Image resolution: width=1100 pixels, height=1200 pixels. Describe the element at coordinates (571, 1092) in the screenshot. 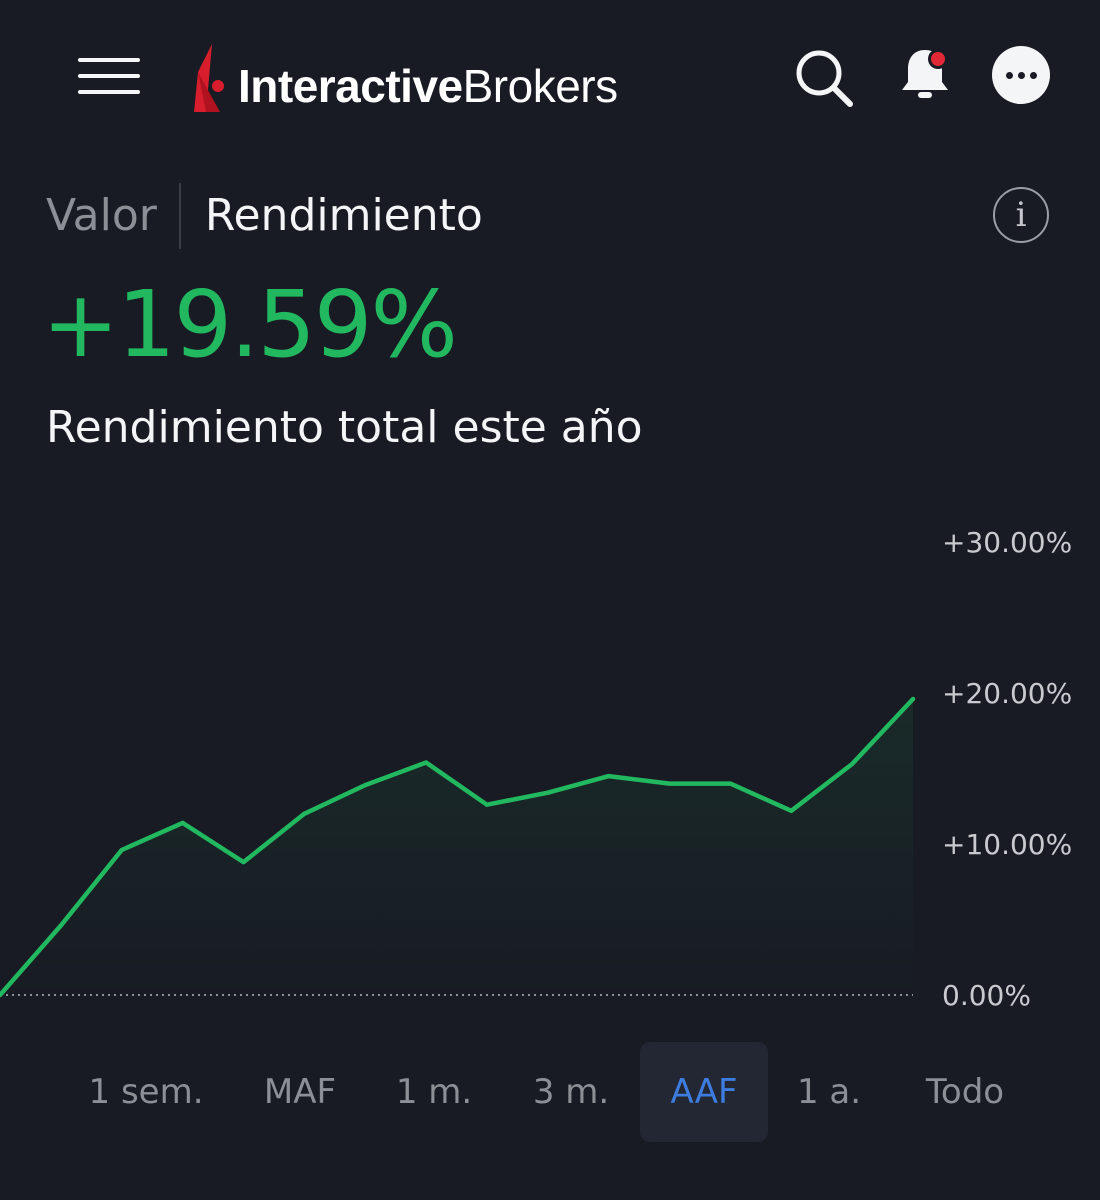

I see `range-3-months: 3 m.` at that location.